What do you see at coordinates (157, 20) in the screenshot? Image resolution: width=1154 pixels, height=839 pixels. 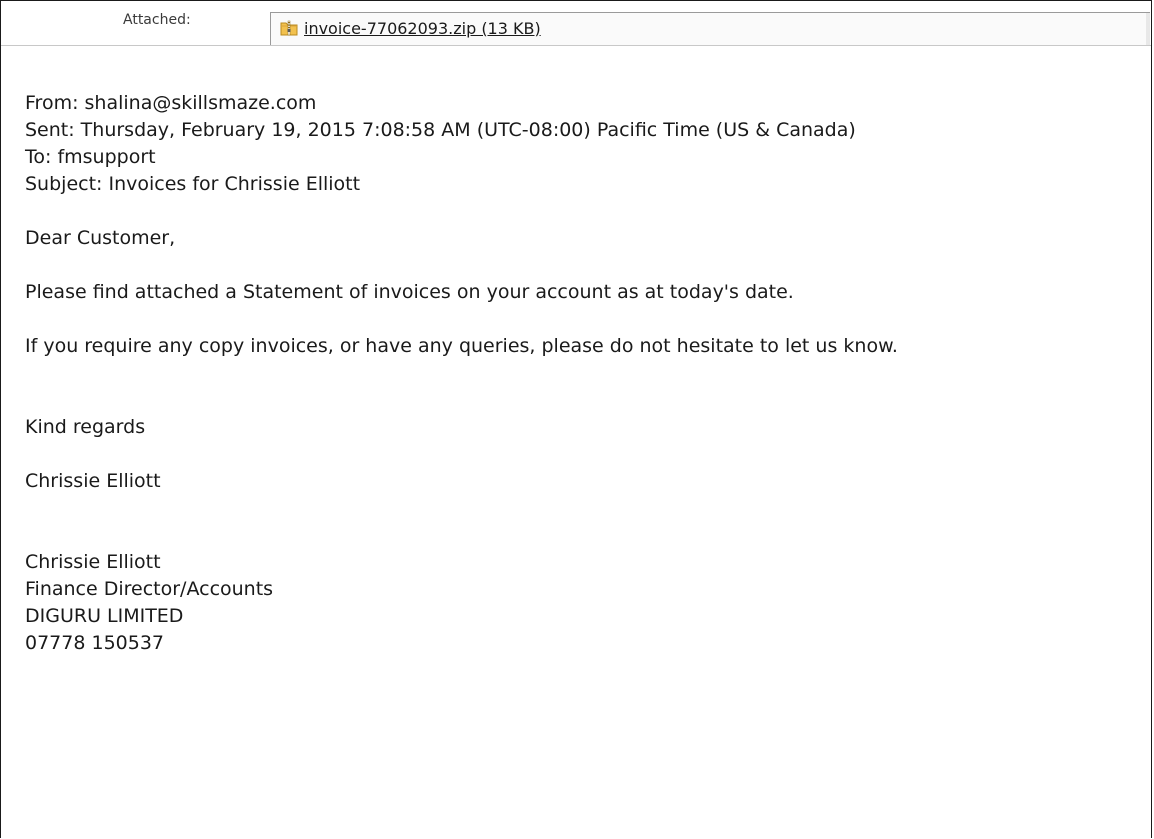 I see `attached-label: Attached:` at bounding box center [157, 20].